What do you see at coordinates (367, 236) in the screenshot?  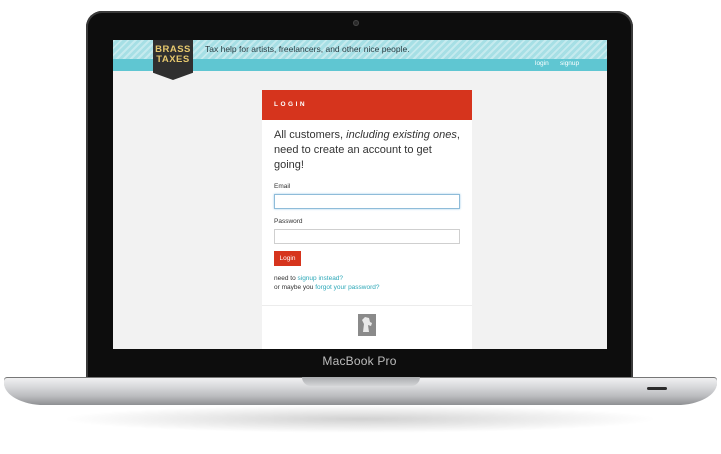 I see `password-field` at bounding box center [367, 236].